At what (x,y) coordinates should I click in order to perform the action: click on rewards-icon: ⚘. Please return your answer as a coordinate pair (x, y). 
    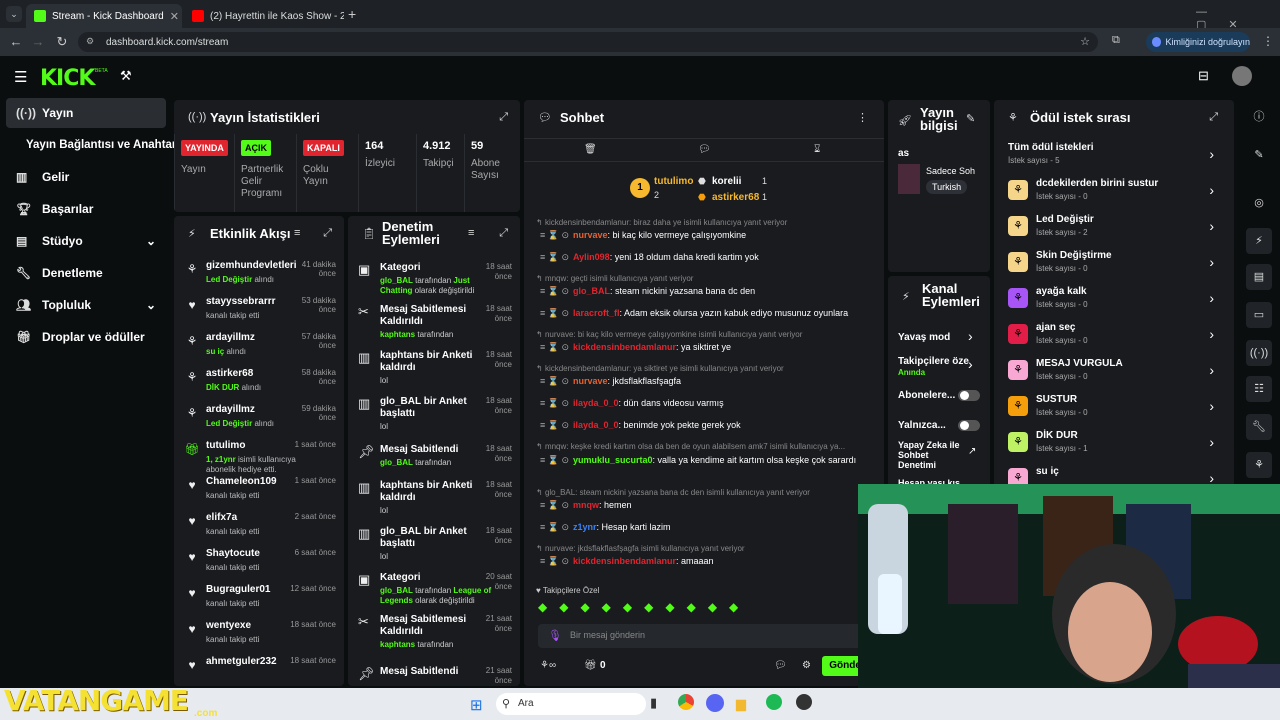
    Looking at the image, I should click on (1259, 465).